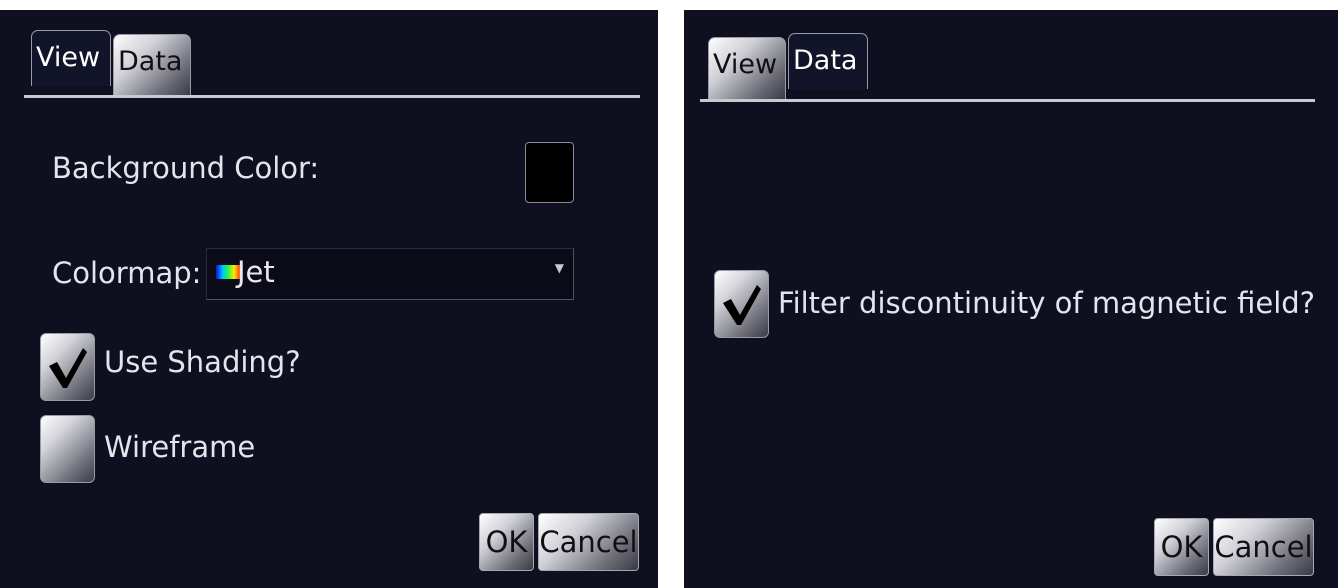 The height and width of the screenshot is (588, 1338). Describe the element at coordinates (549, 172) in the screenshot. I see `background-color-swatch` at that location.